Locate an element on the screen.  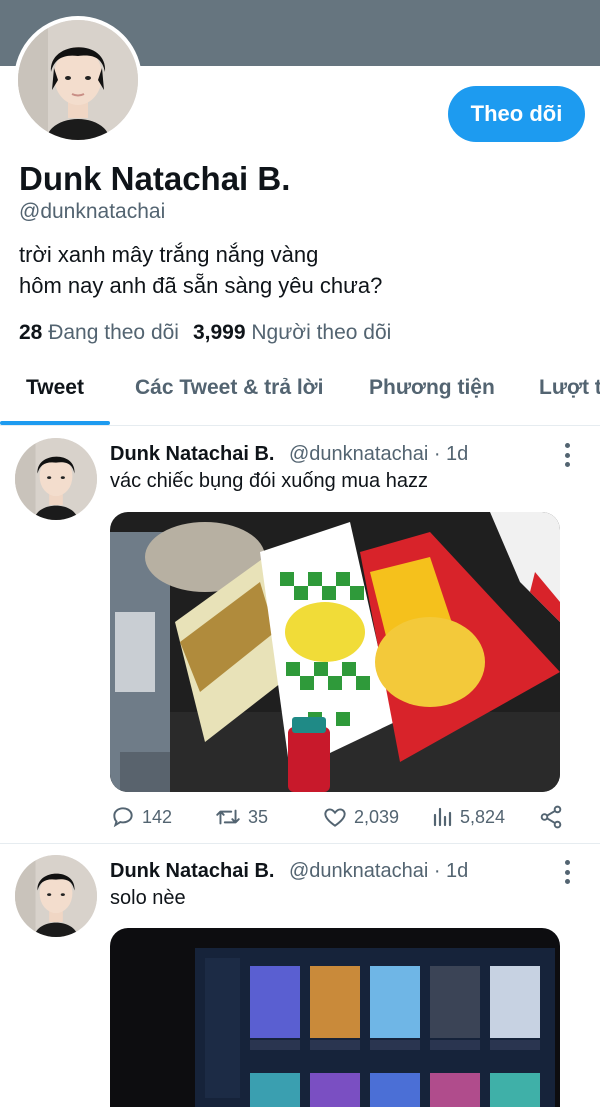
tweet-text: solo nèe is located at coordinates (148, 898).